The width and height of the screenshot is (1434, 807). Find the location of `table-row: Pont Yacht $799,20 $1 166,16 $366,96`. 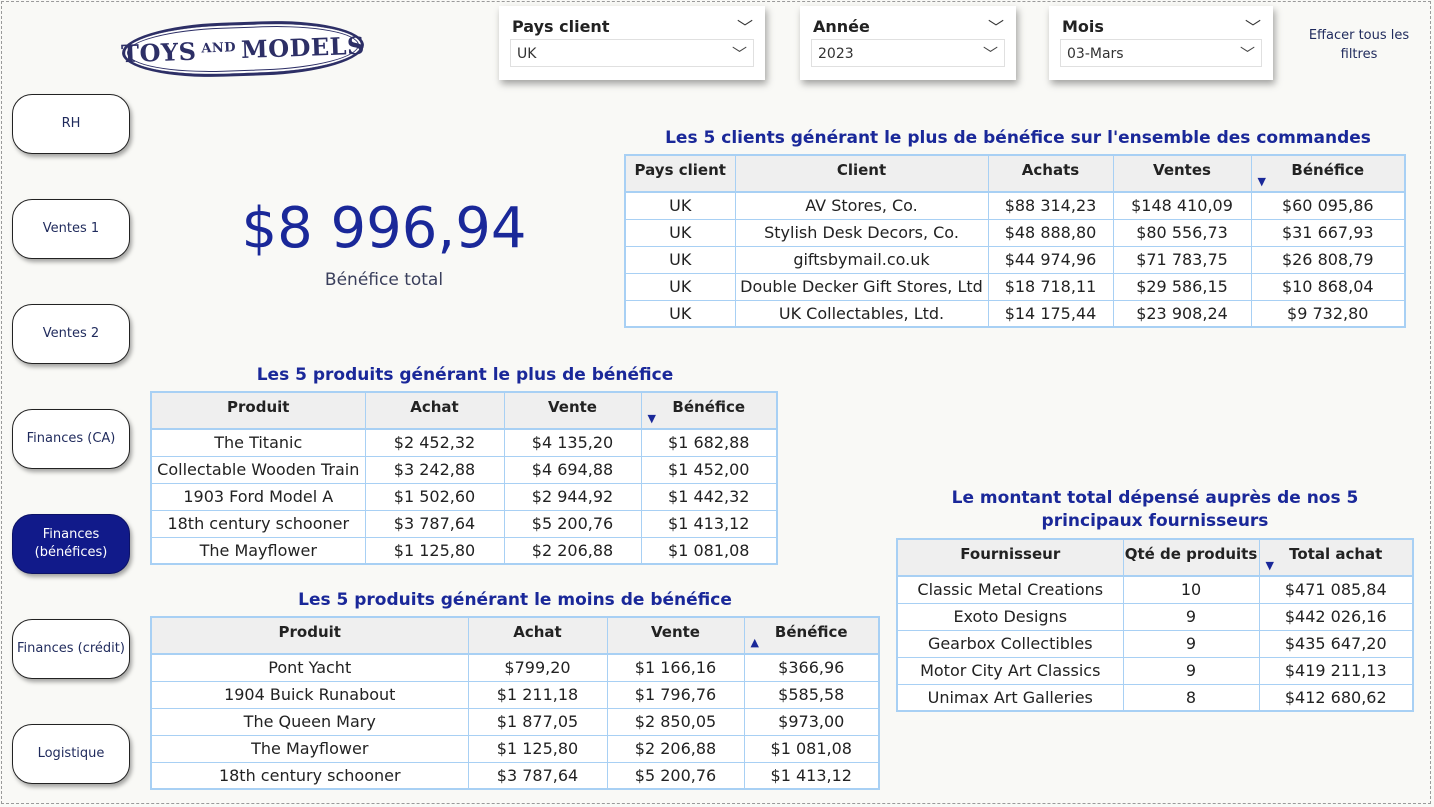

table-row: Pont Yacht $799,20 $1 166,16 $366,96 is located at coordinates (515, 668).